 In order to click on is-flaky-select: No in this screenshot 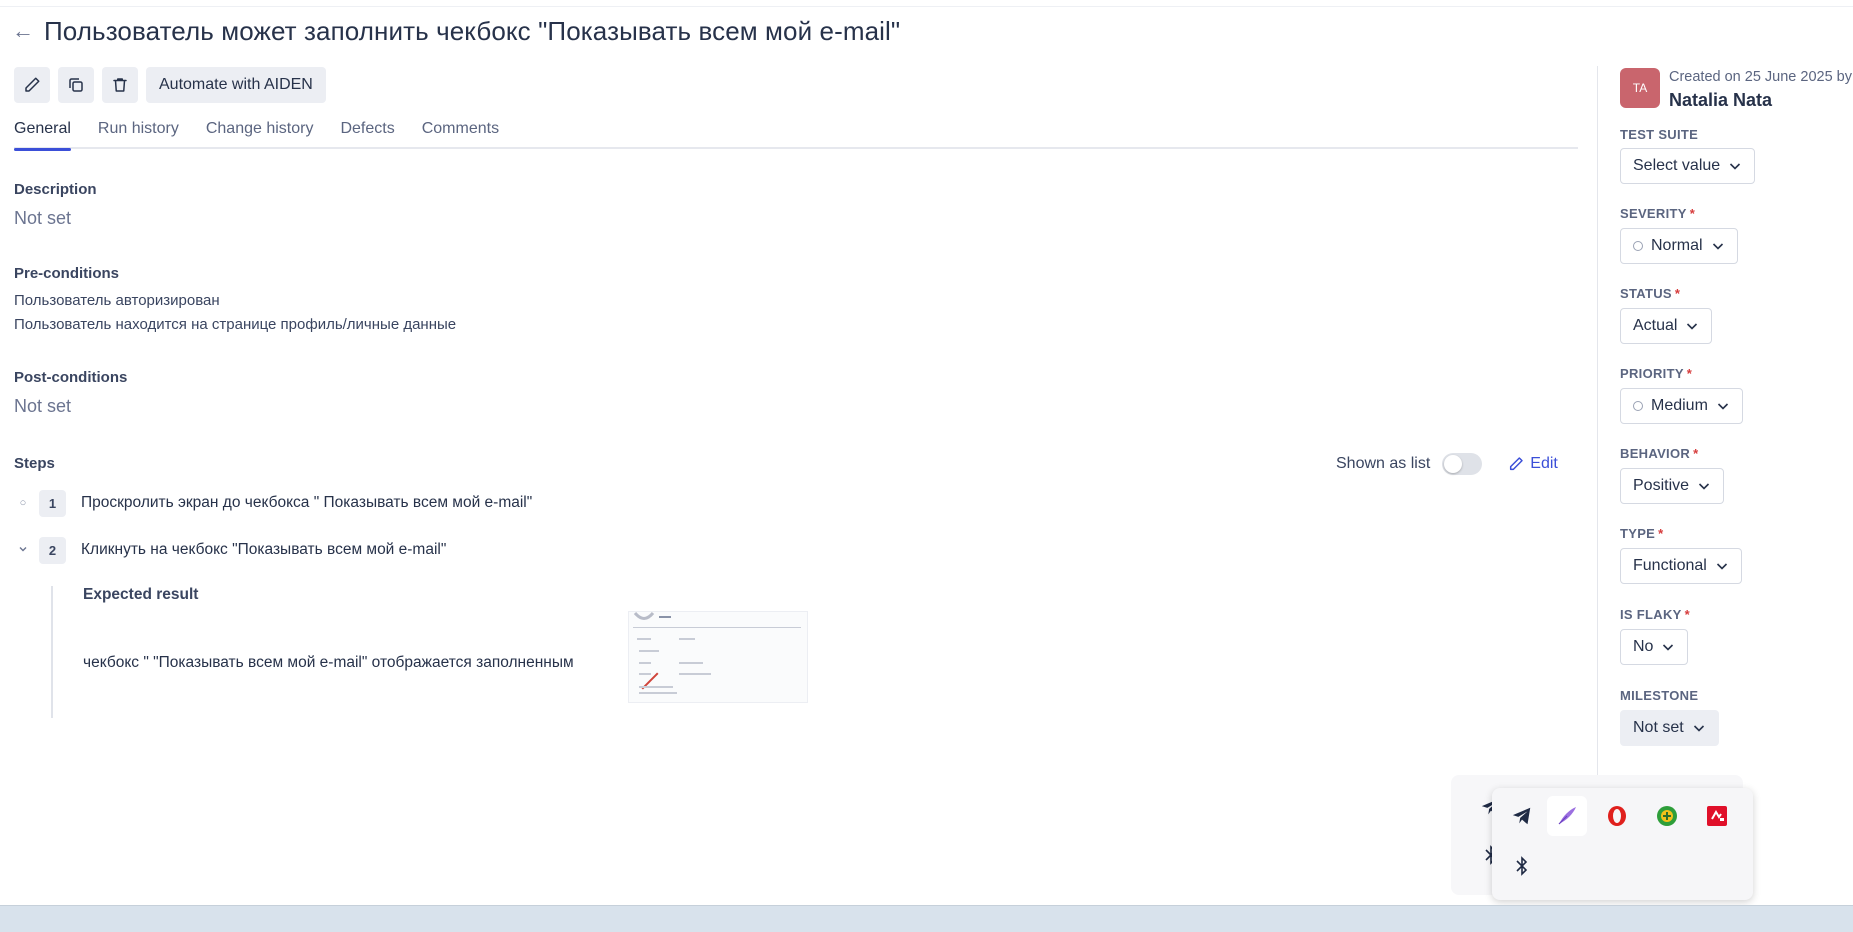, I will do `click(1654, 647)`.